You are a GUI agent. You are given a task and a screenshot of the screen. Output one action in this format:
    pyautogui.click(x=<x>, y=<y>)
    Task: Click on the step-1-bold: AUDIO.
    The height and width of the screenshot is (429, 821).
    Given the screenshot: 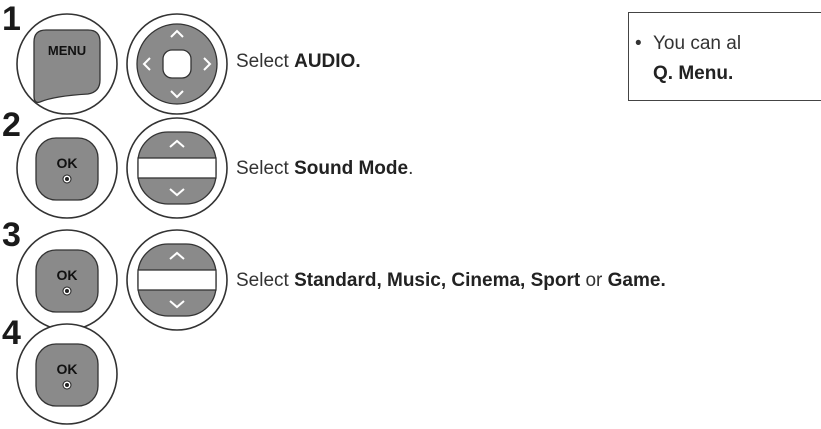 What is the action you would take?
    pyautogui.click(x=327, y=61)
    